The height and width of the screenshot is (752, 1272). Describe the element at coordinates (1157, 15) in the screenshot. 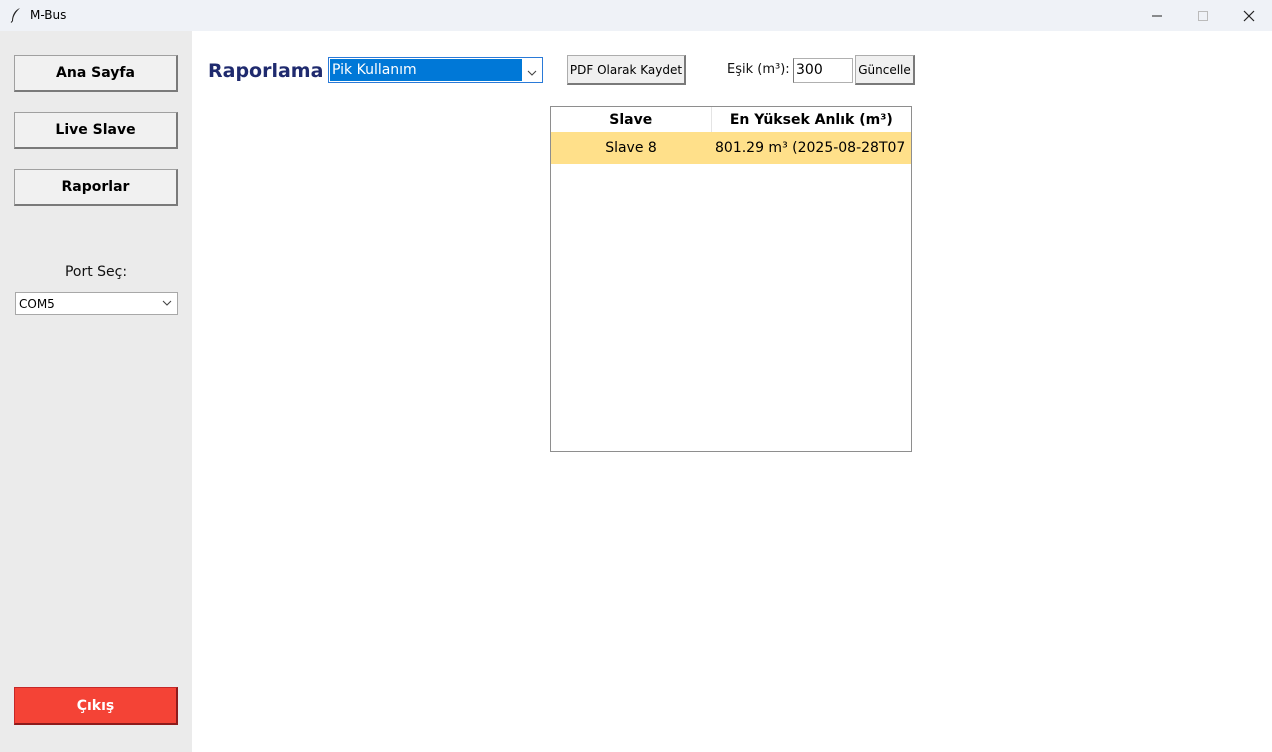

I see `minimize-icon` at that location.